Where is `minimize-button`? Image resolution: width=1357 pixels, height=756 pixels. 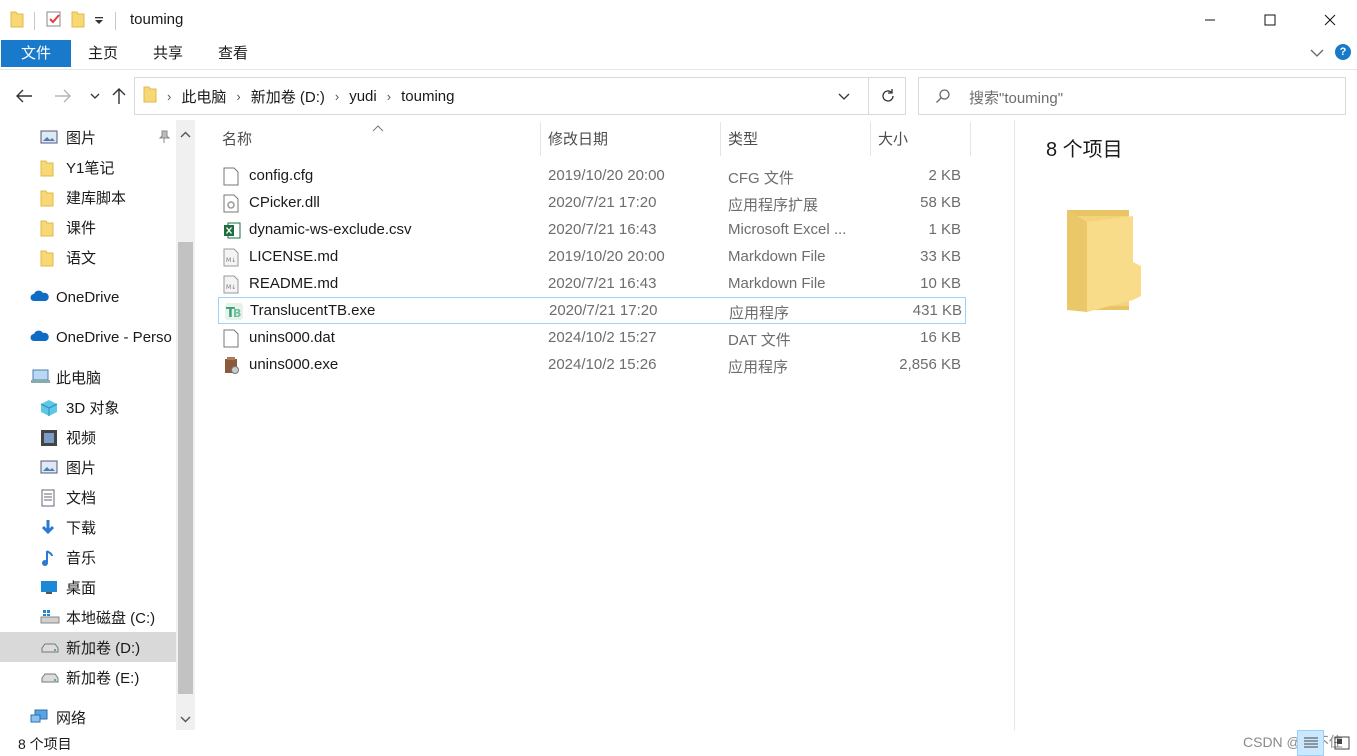 minimize-button is located at coordinates (1210, 20).